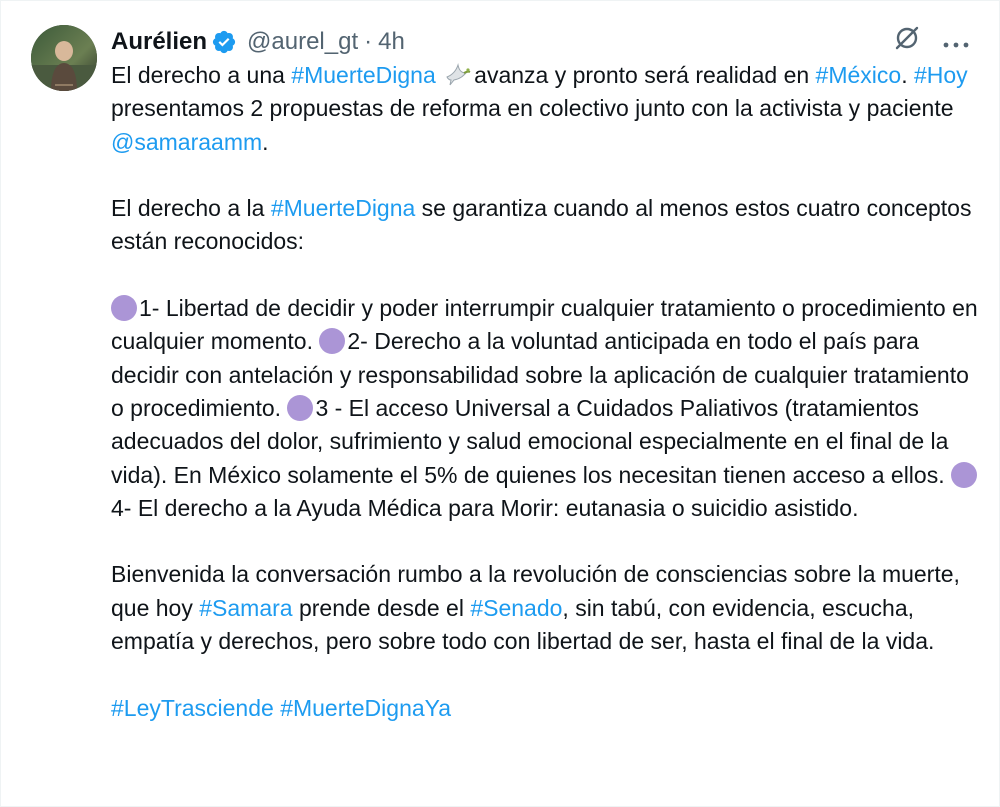 This screenshot has width=1000, height=807. I want to click on hashtag-leytrasciende: #LeyTrasciende, so click(192, 708).